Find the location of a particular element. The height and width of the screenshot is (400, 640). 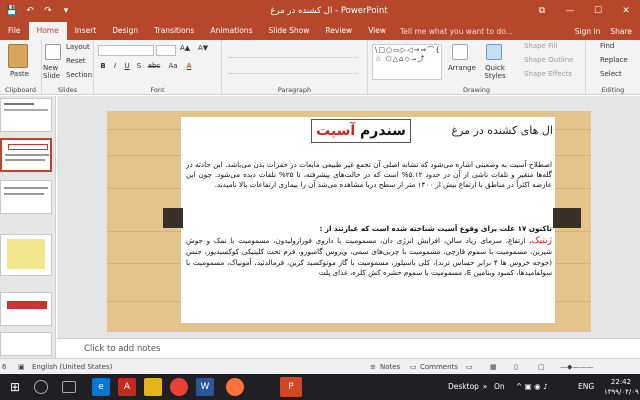

desktop-toolbar: Desktop is located at coordinates (463, 387).